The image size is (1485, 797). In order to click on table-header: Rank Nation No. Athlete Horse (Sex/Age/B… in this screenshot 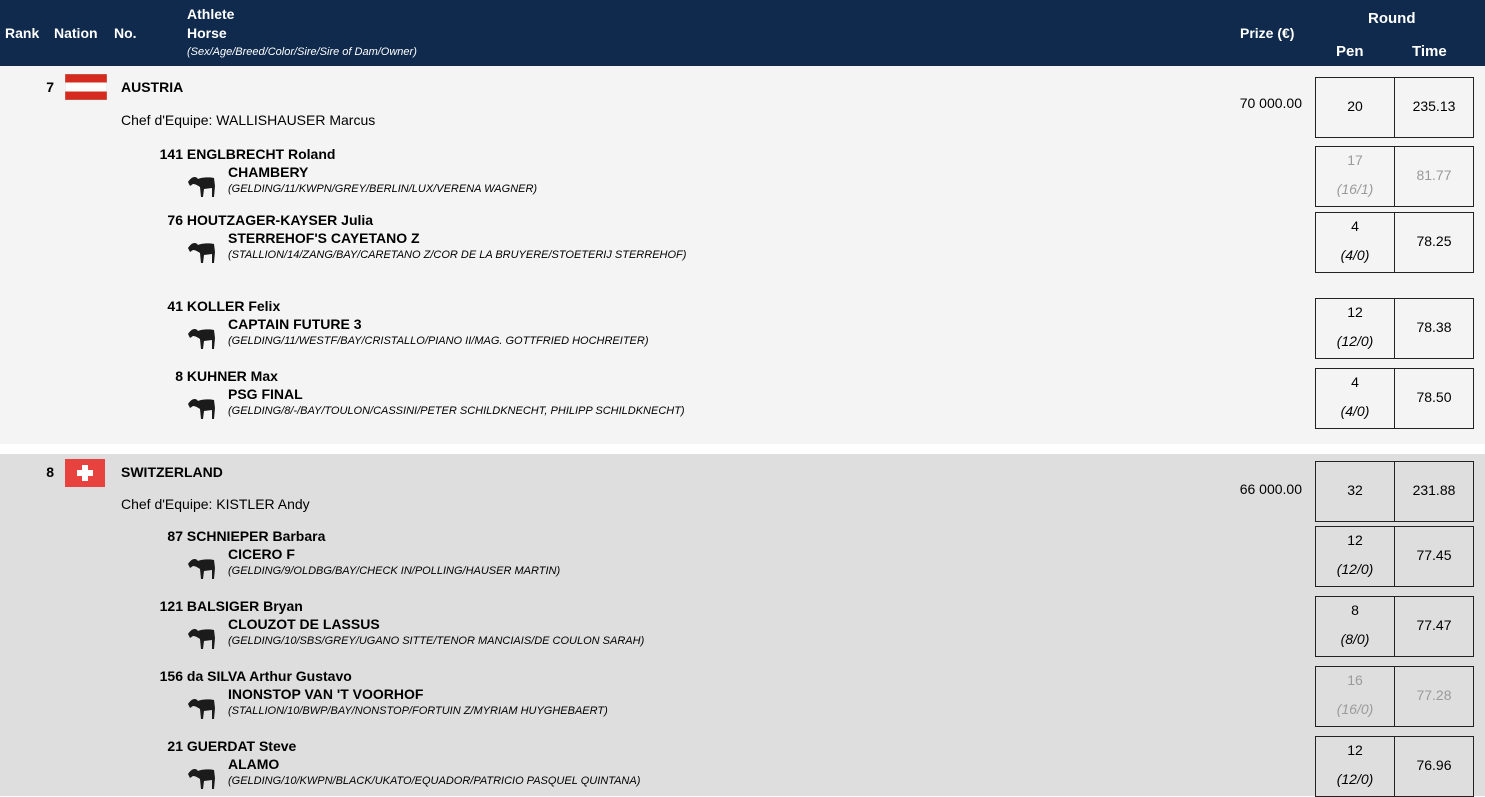, I will do `click(742, 33)`.